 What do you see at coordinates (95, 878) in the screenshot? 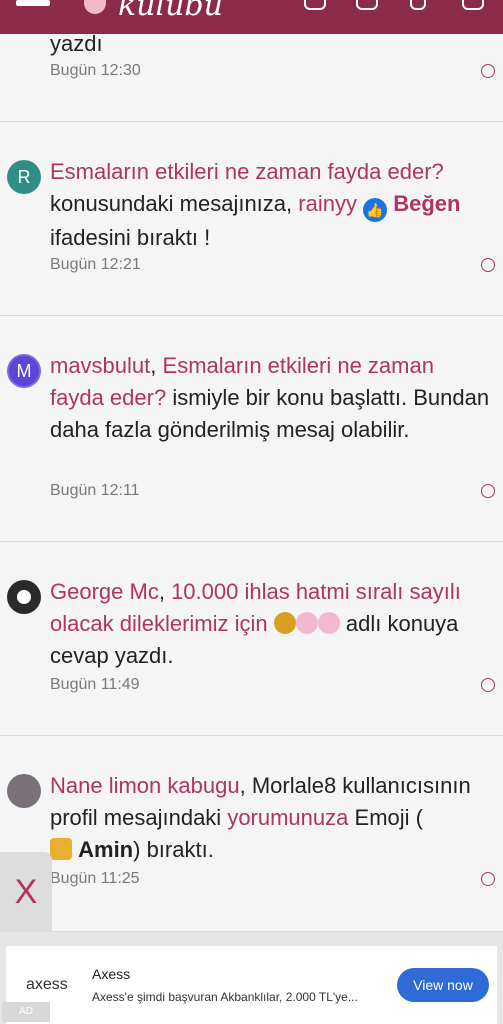
I see `item-time: Bugün 11:25` at bounding box center [95, 878].